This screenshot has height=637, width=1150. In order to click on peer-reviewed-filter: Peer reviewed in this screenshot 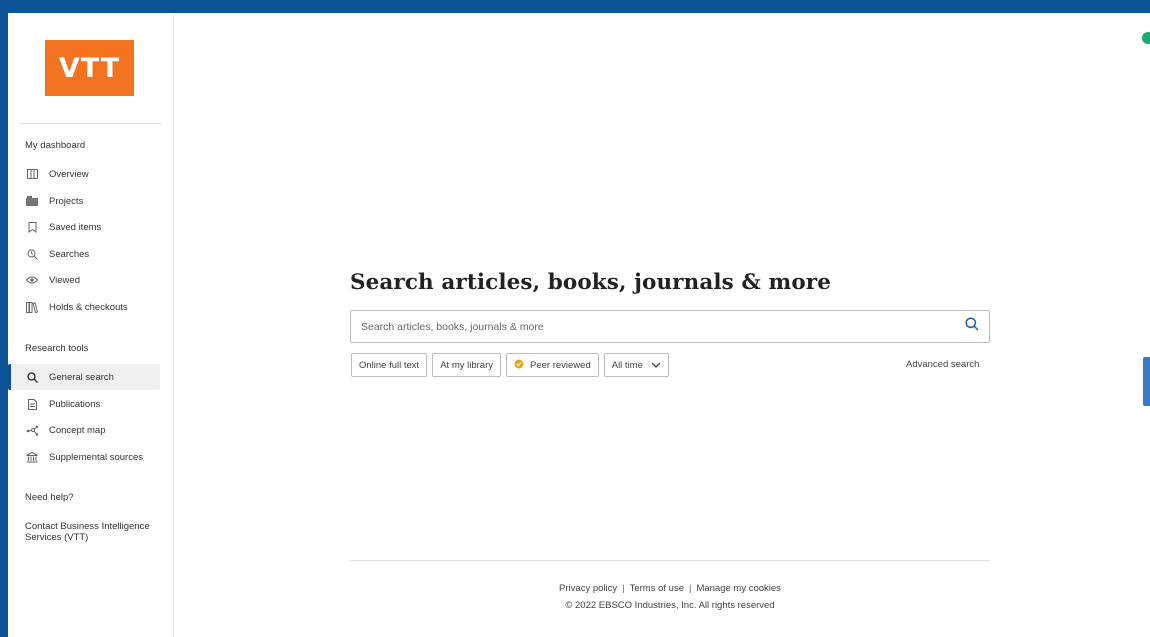, I will do `click(552, 365)`.